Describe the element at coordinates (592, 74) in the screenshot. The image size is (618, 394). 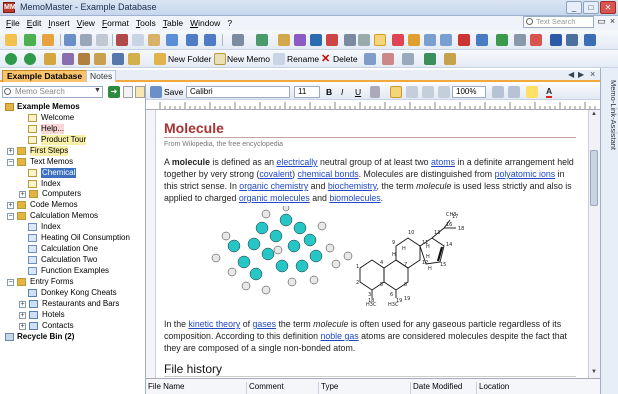
I see `tab-close-icon: ×` at that location.